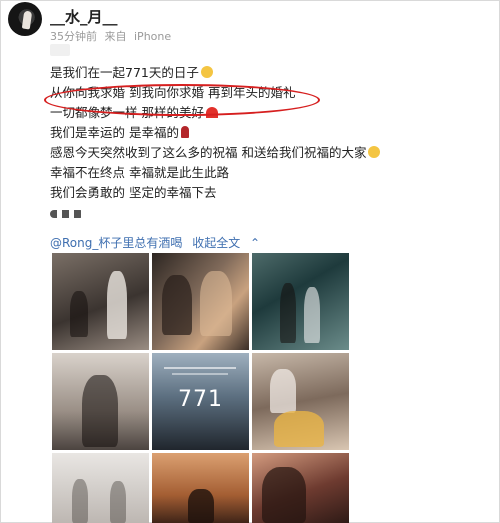  Describe the element at coordinates (133, 192) in the screenshot. I see `post-line-7: 我们会勇敢的 坚定的幸福下去` at that location.